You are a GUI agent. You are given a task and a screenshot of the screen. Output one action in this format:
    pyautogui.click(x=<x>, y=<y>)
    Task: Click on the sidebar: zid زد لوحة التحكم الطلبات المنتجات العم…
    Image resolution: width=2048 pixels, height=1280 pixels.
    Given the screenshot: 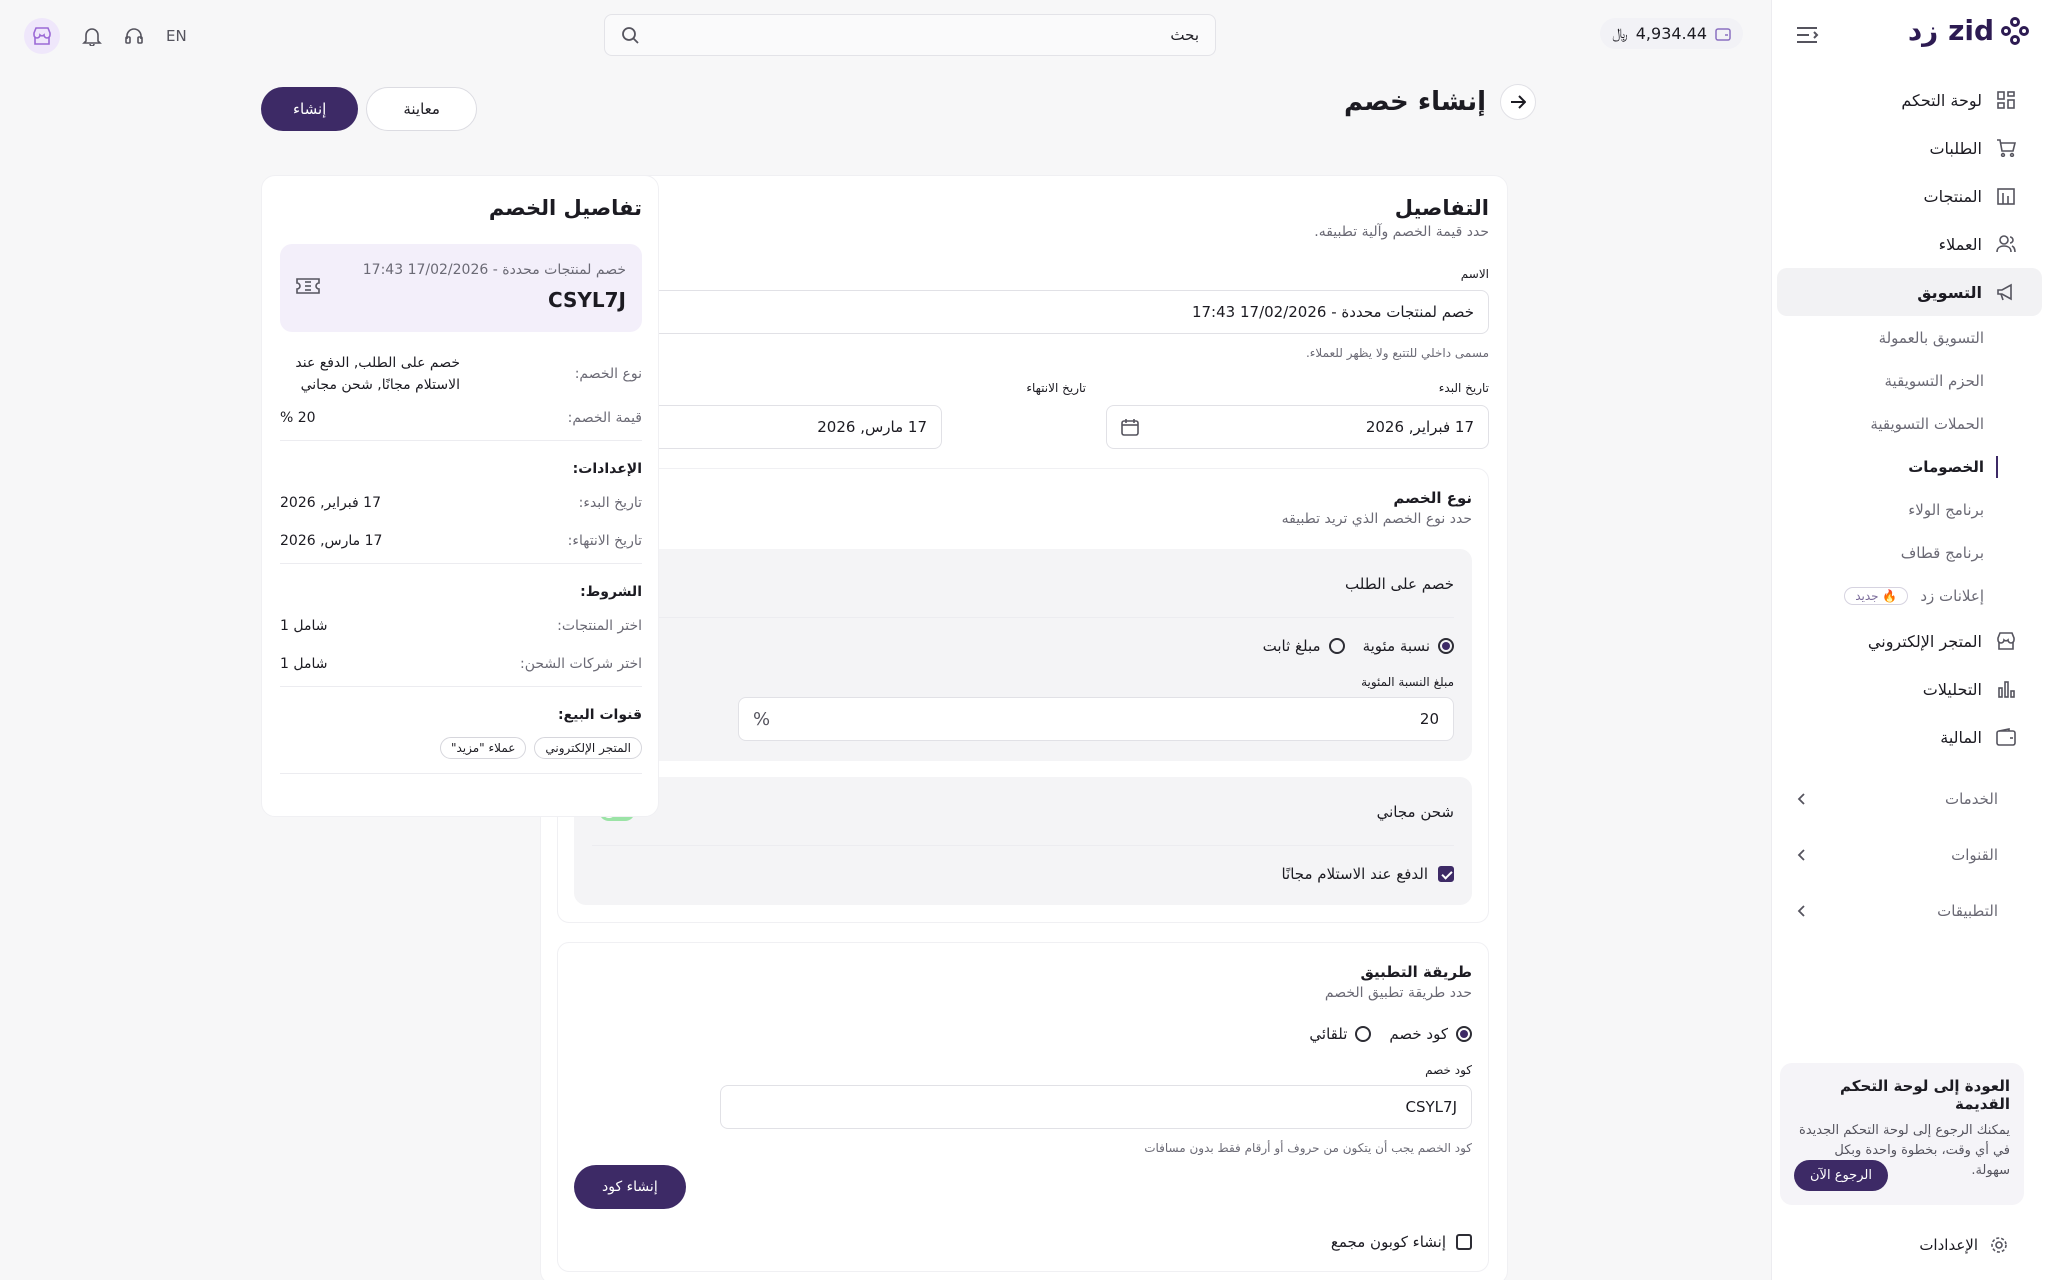 What is the action you would take?
    pyautogui.click(x=1909, y=640)
    